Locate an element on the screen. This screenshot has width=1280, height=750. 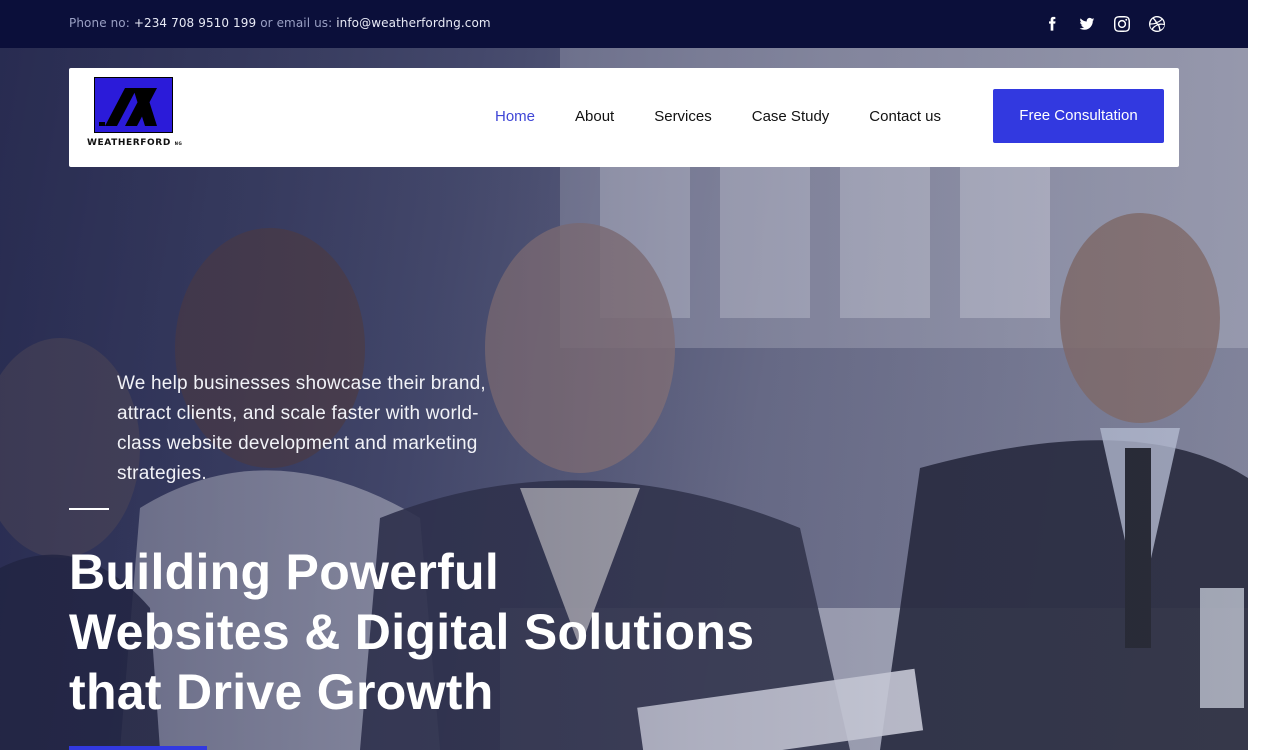
brand-wordmark: WEATHERFORD NG is located at coordinates (135, 143).